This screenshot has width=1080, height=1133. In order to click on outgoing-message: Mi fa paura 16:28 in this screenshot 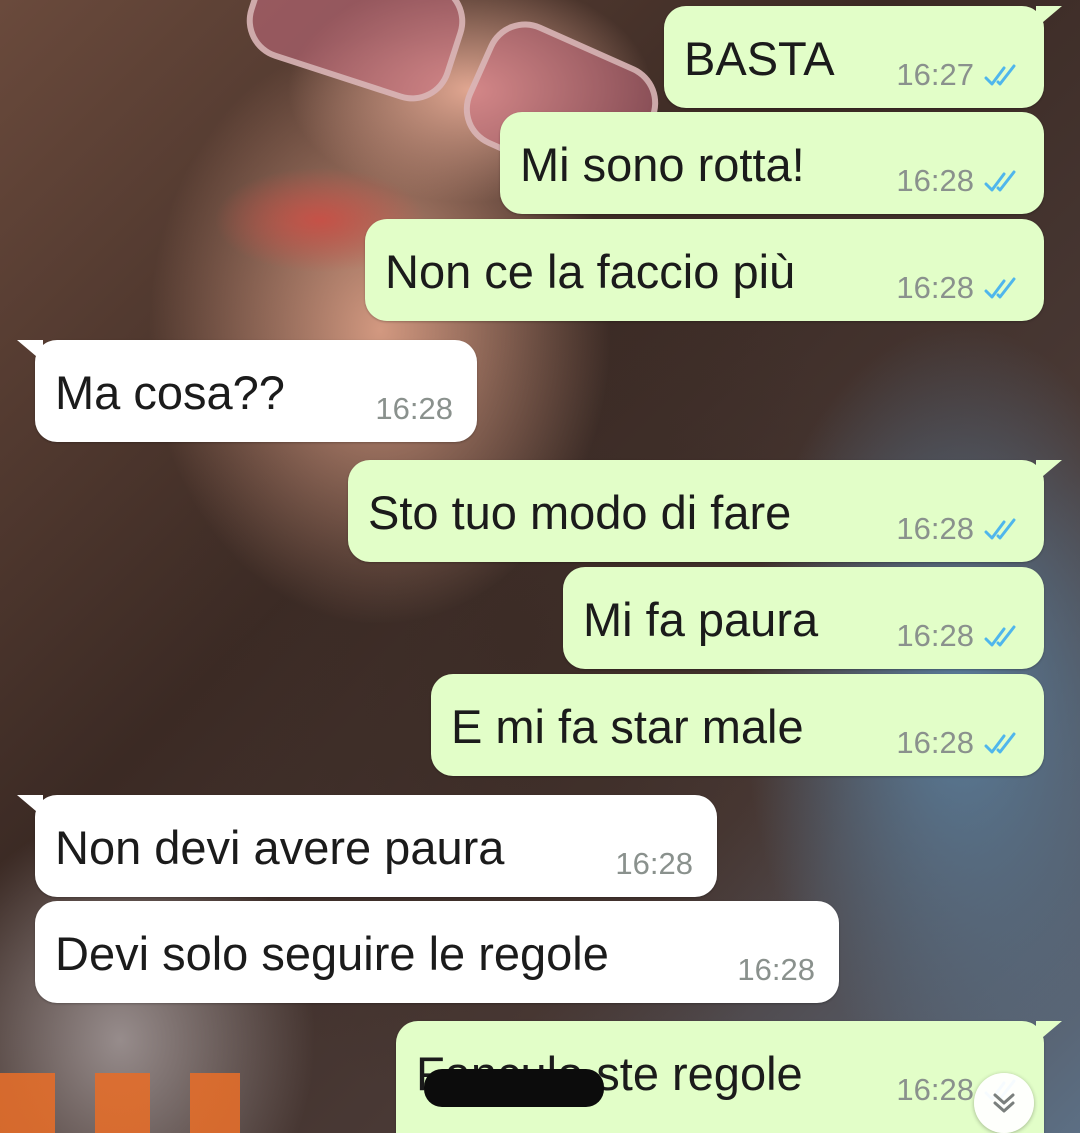, I will do `click(803, 618)`.